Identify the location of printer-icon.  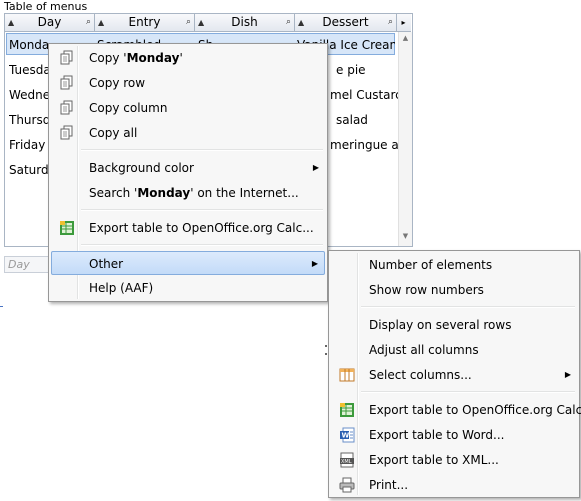
(347, 485).